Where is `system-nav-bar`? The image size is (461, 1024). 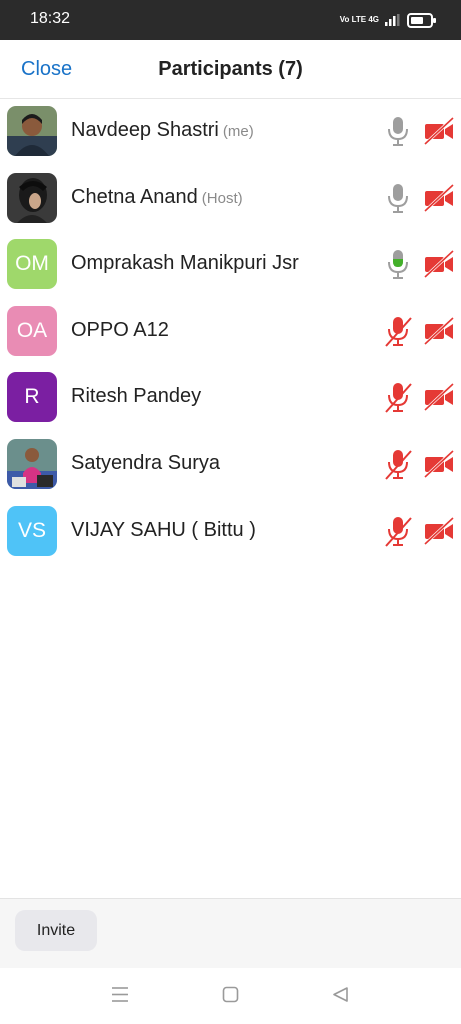
system-nav-bar is located at coordinates (230, 996).